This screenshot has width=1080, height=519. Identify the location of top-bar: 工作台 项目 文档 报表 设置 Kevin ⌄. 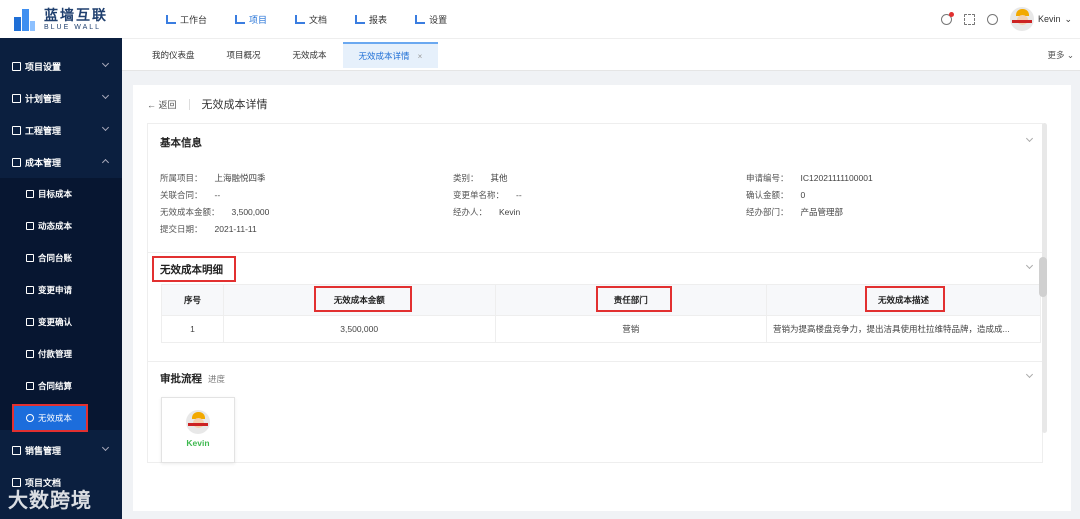
(601, 19).